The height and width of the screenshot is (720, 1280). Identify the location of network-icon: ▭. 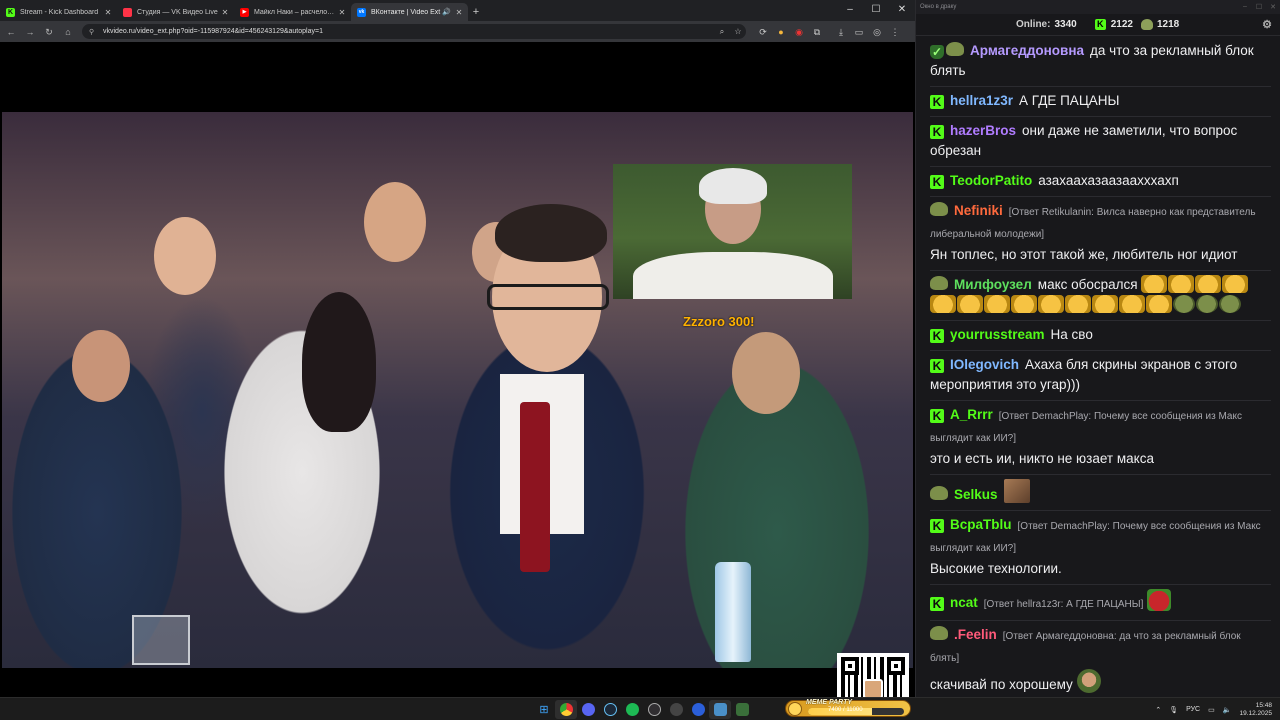
(1211, 710).